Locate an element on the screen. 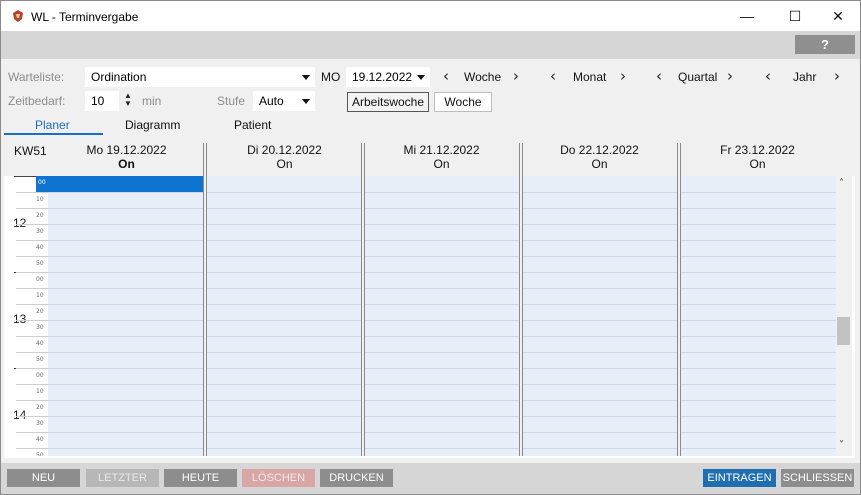  jahr-next-icon: › is located at coordinates (837, 76).